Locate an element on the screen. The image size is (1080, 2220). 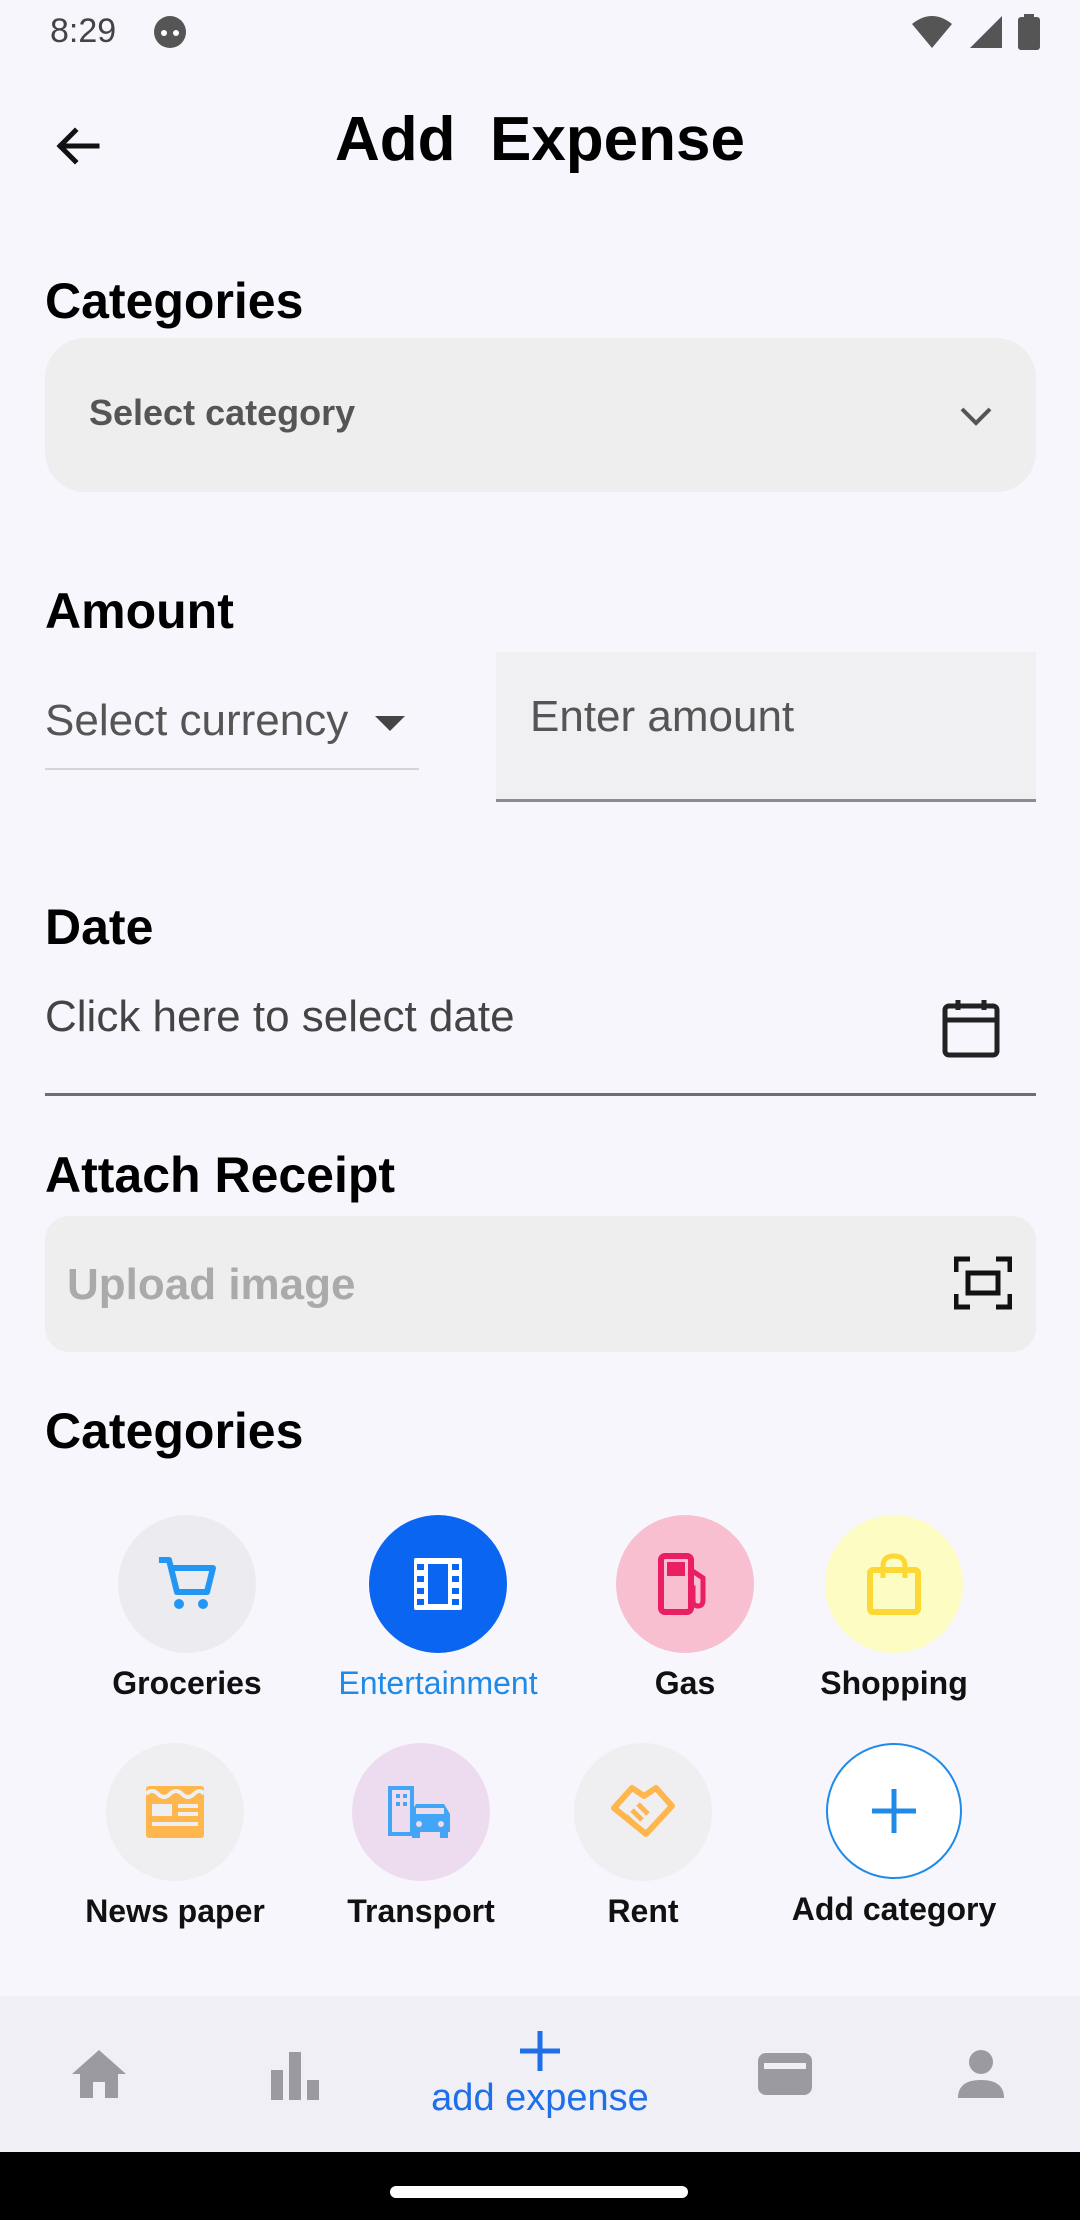
category-label: Entertainment is located at coordinates (438, 1683).